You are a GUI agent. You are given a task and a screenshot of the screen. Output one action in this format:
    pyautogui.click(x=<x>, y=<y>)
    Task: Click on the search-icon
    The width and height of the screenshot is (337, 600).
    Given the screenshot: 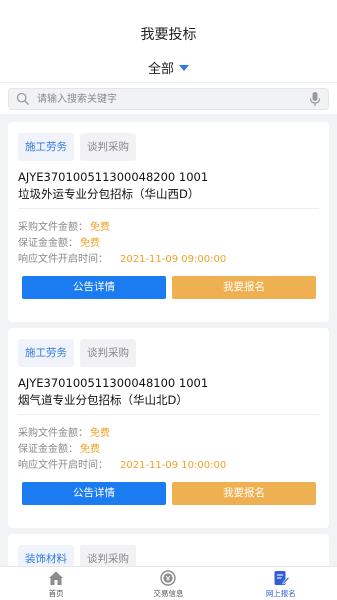 What is the action you would take?
    pyautogui.click(x=22, y=98)
    